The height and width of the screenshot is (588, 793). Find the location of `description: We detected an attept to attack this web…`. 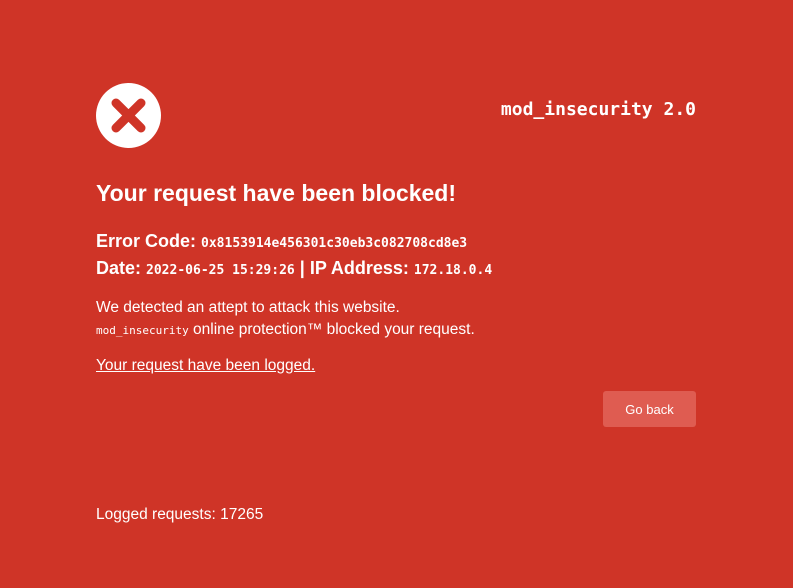

description: We detected an attept to attack this web… is located at coordinates (285, 319).